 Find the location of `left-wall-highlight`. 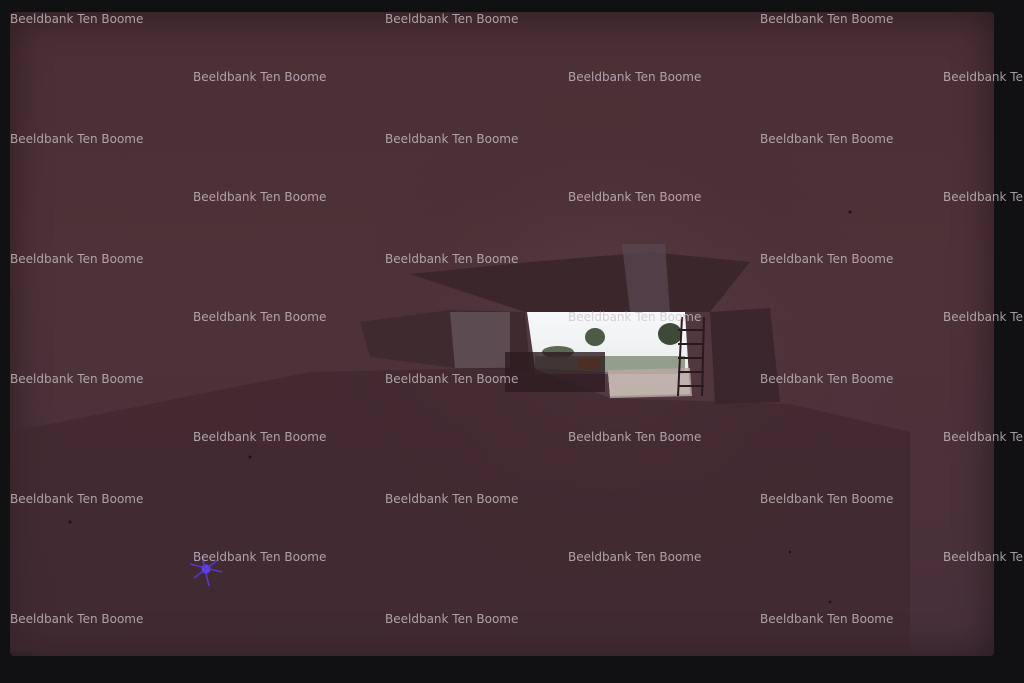

left-wall-highlight is located at coordinates (480, 340).